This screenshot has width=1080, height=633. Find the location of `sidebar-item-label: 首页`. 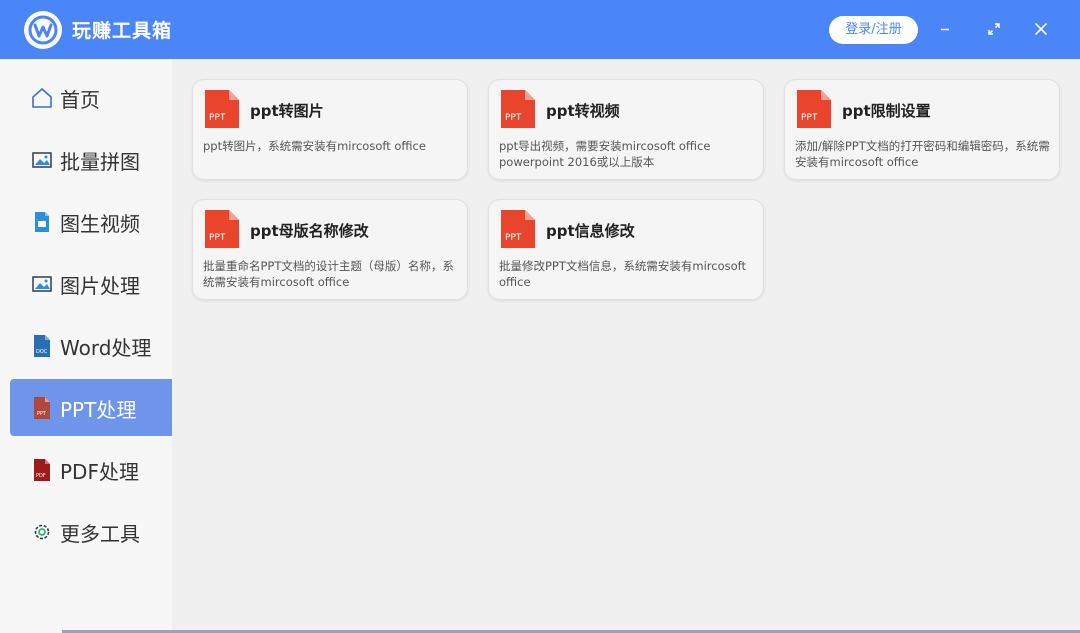

sidebar-item-label: 首页 is located at coordinates (80, 100).